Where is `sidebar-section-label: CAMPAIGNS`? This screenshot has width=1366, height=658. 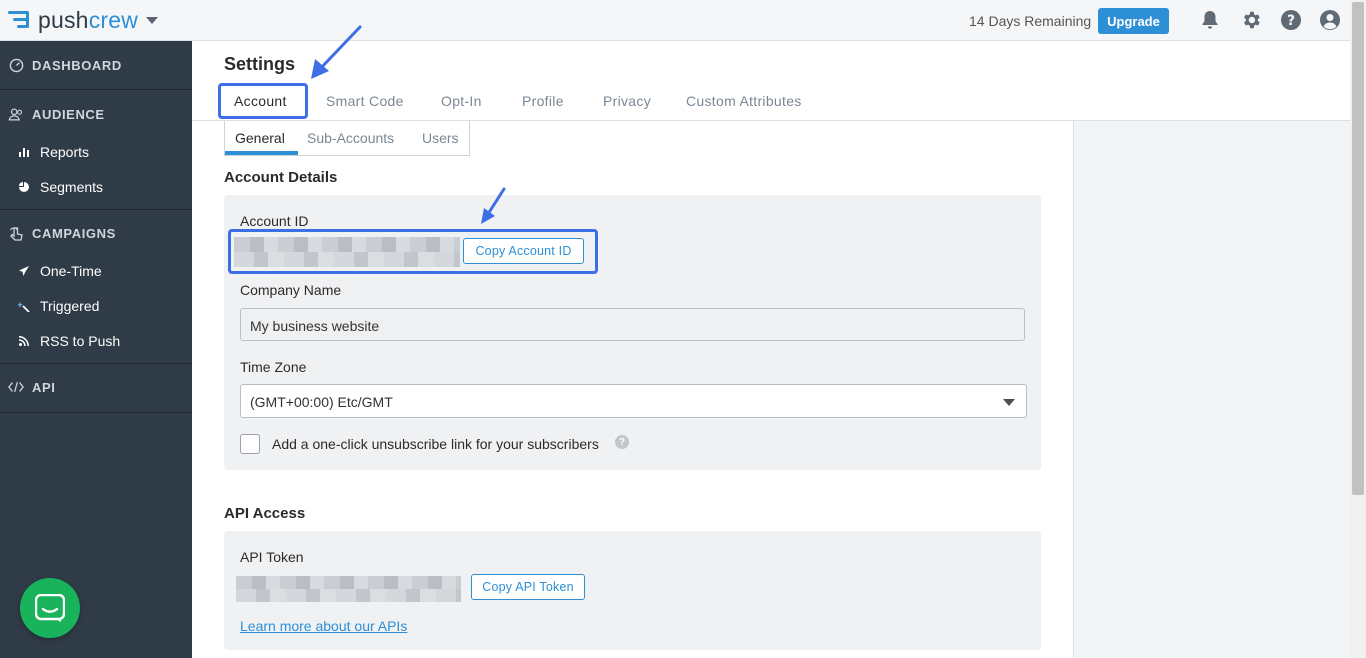
sidebar-section-label: CAMPAIGNS is located at coordinates (74, 233).